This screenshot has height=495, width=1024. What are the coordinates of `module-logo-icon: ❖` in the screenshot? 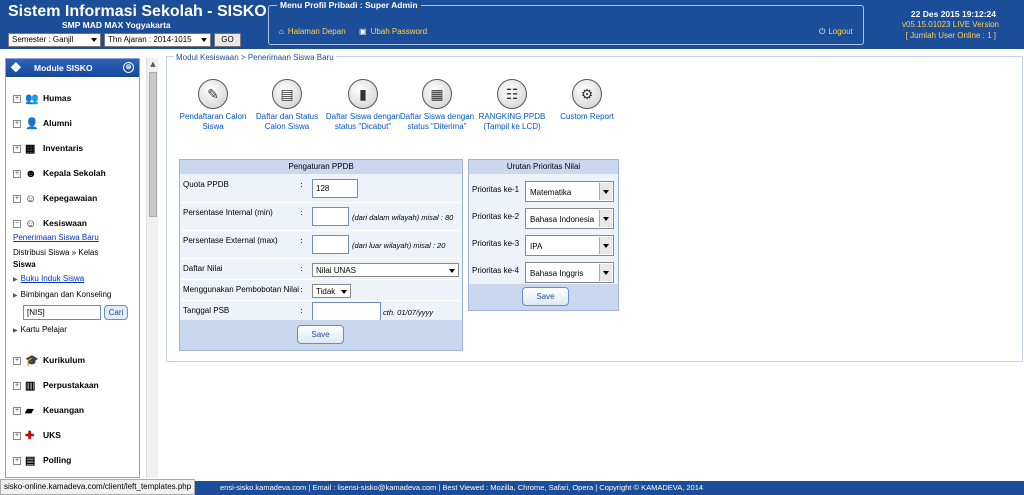 It's located at (16, 67).